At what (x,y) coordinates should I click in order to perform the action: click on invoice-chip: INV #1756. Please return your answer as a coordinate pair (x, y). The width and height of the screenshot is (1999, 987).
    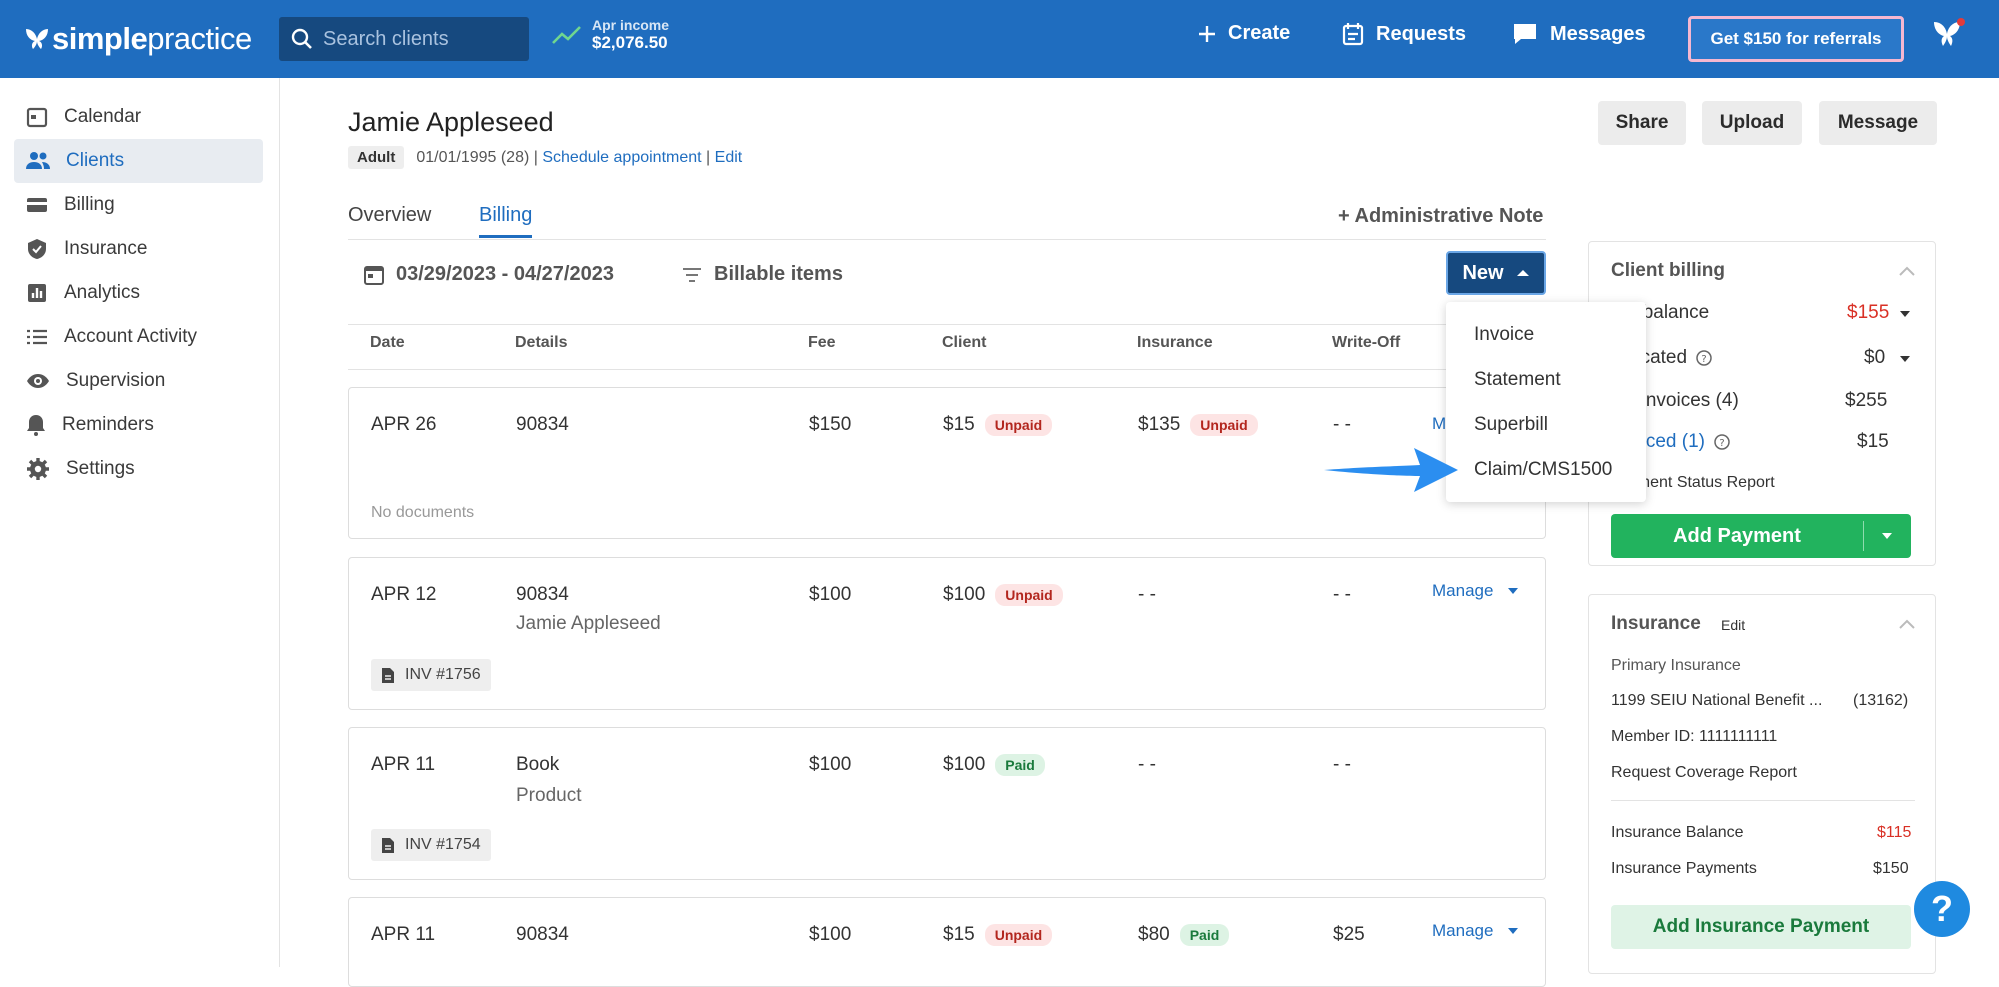
    Looking at the image, I should click on (431, 675).